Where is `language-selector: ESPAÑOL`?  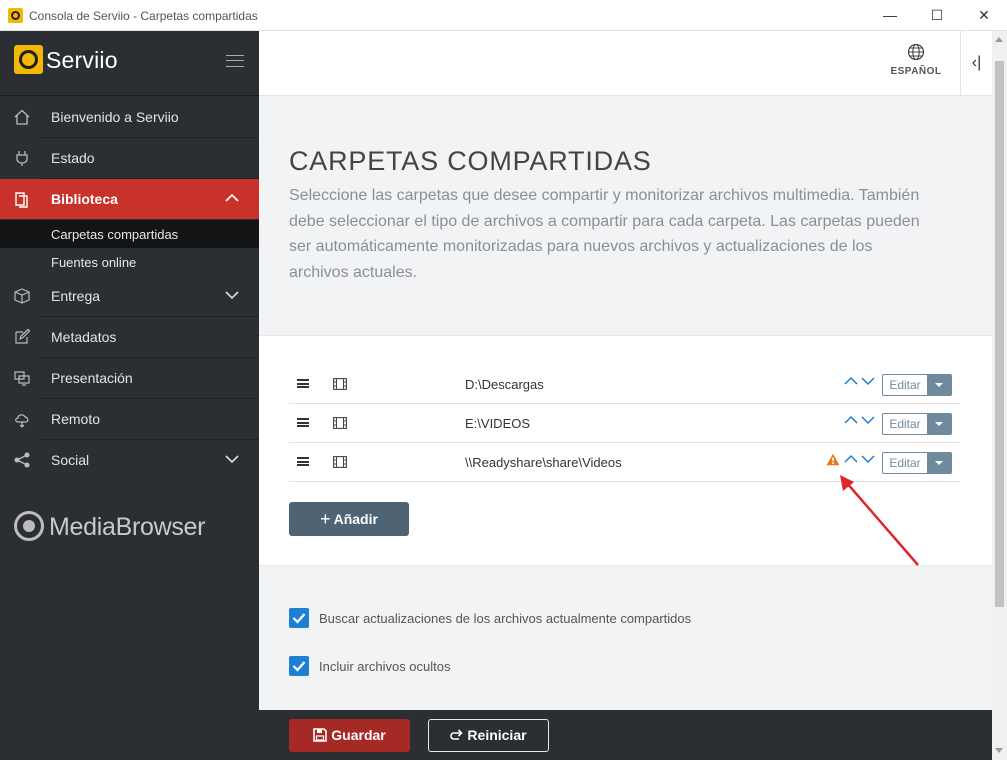
language-selector: ESPAÑOL is located at coordinates (916, 60).